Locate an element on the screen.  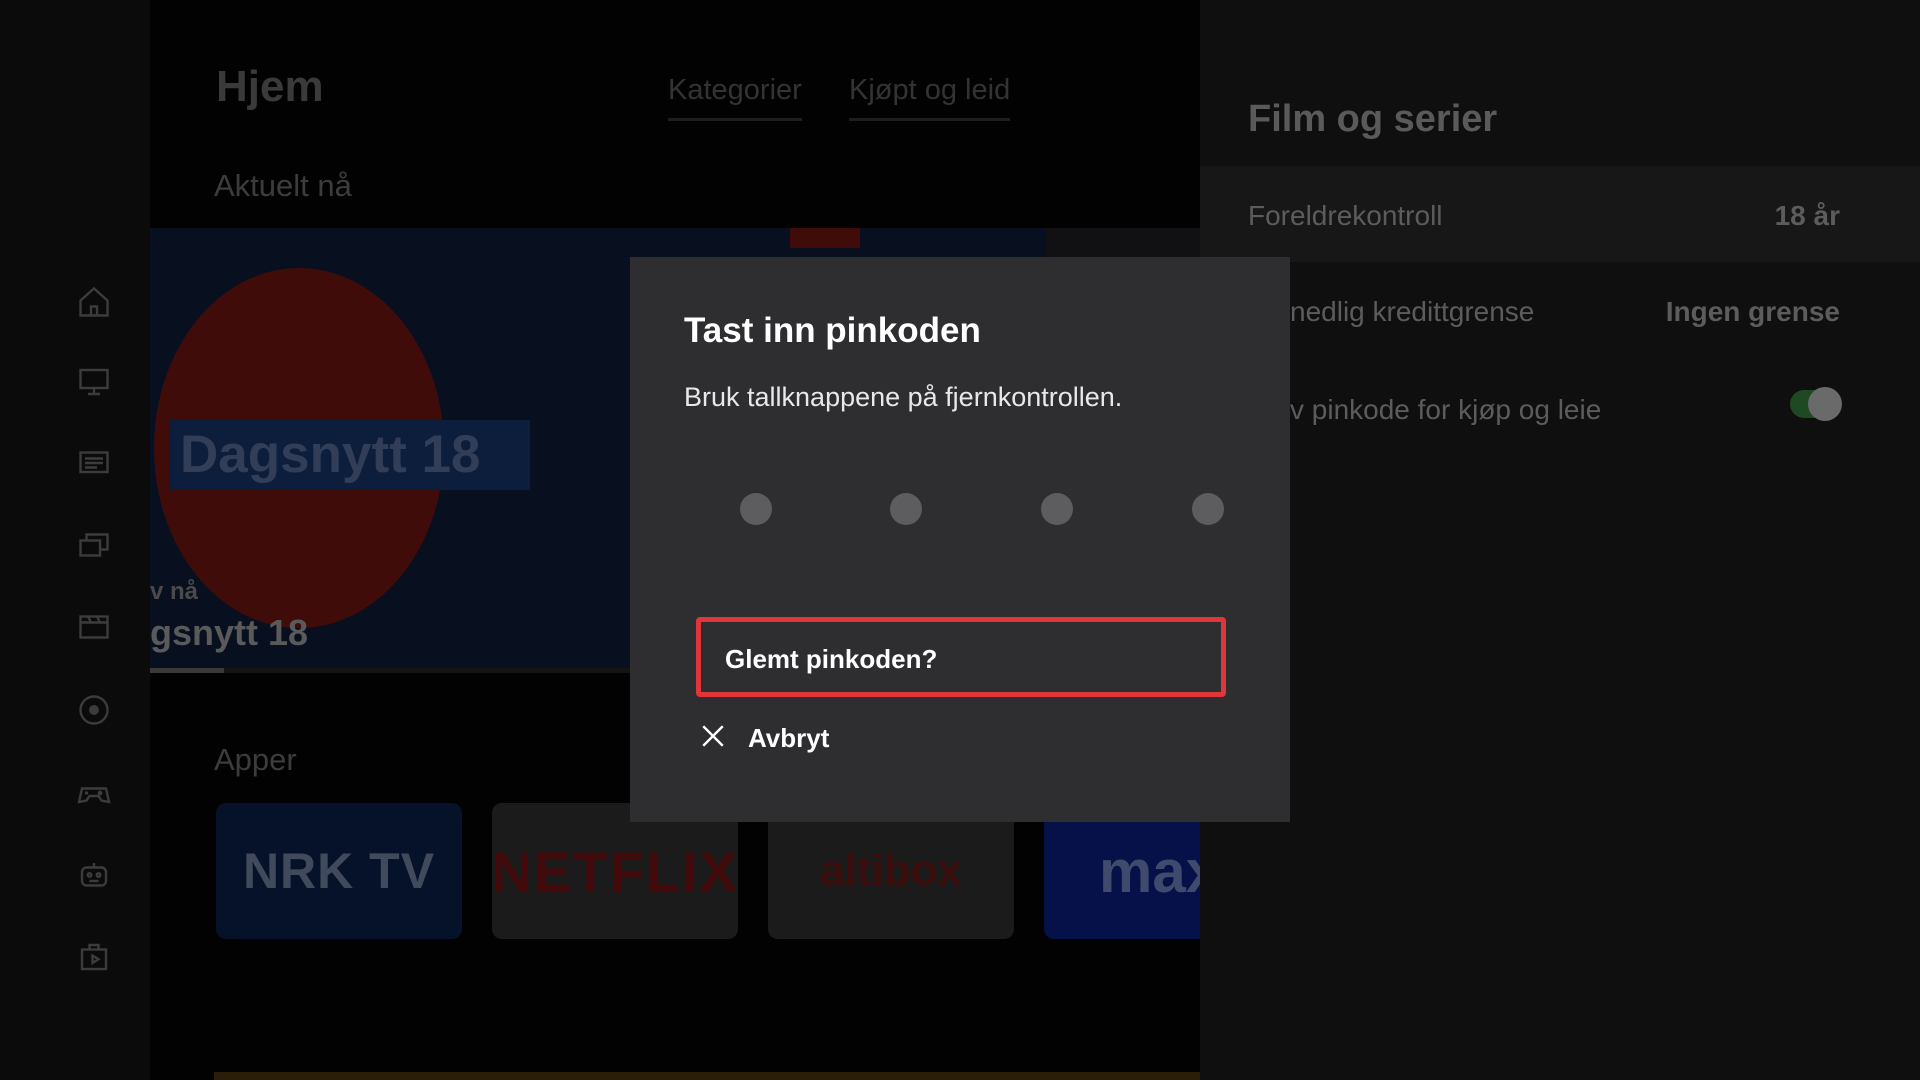
hero-logo-text: Dagsnytt 18 is located at coordinates (330, 454).